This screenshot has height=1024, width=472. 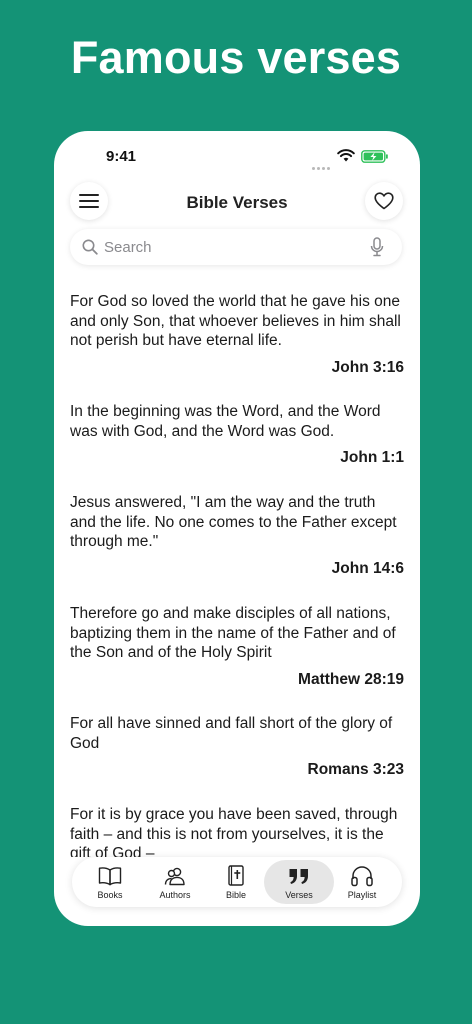 I want to click on tab-verses: Verses, so click(x=299, y=882).